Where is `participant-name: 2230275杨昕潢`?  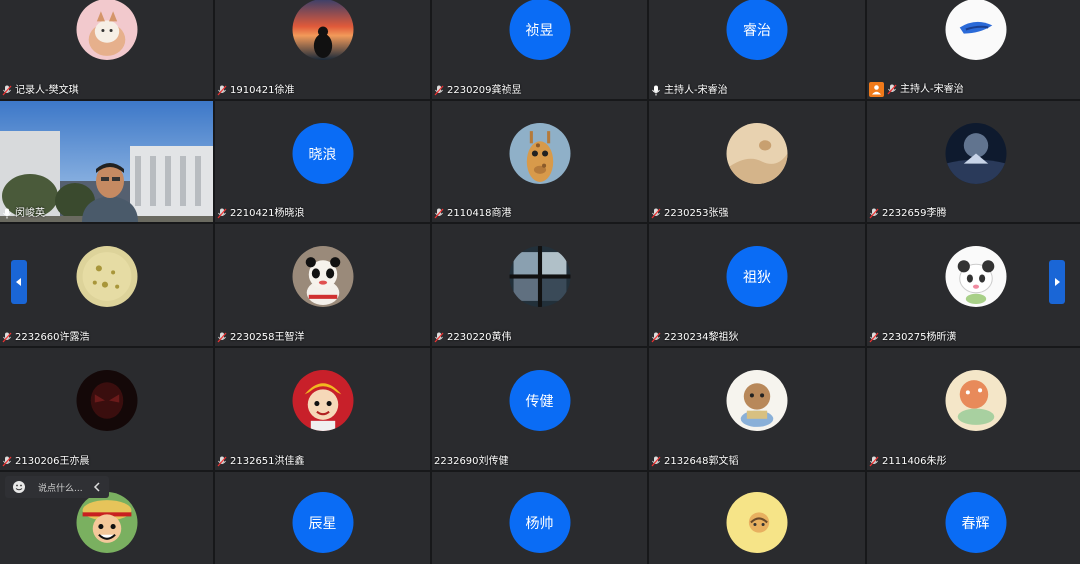 participant-name: 2230275杨昕潢 is located at coordinates (919, 337).